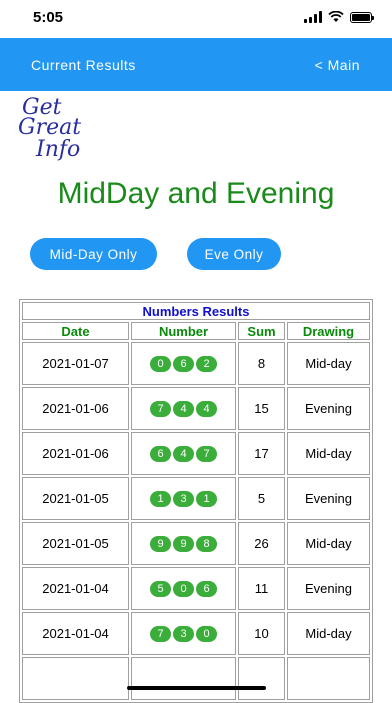  I want to click on table-caption: Numbers Results, so click(196, 311).